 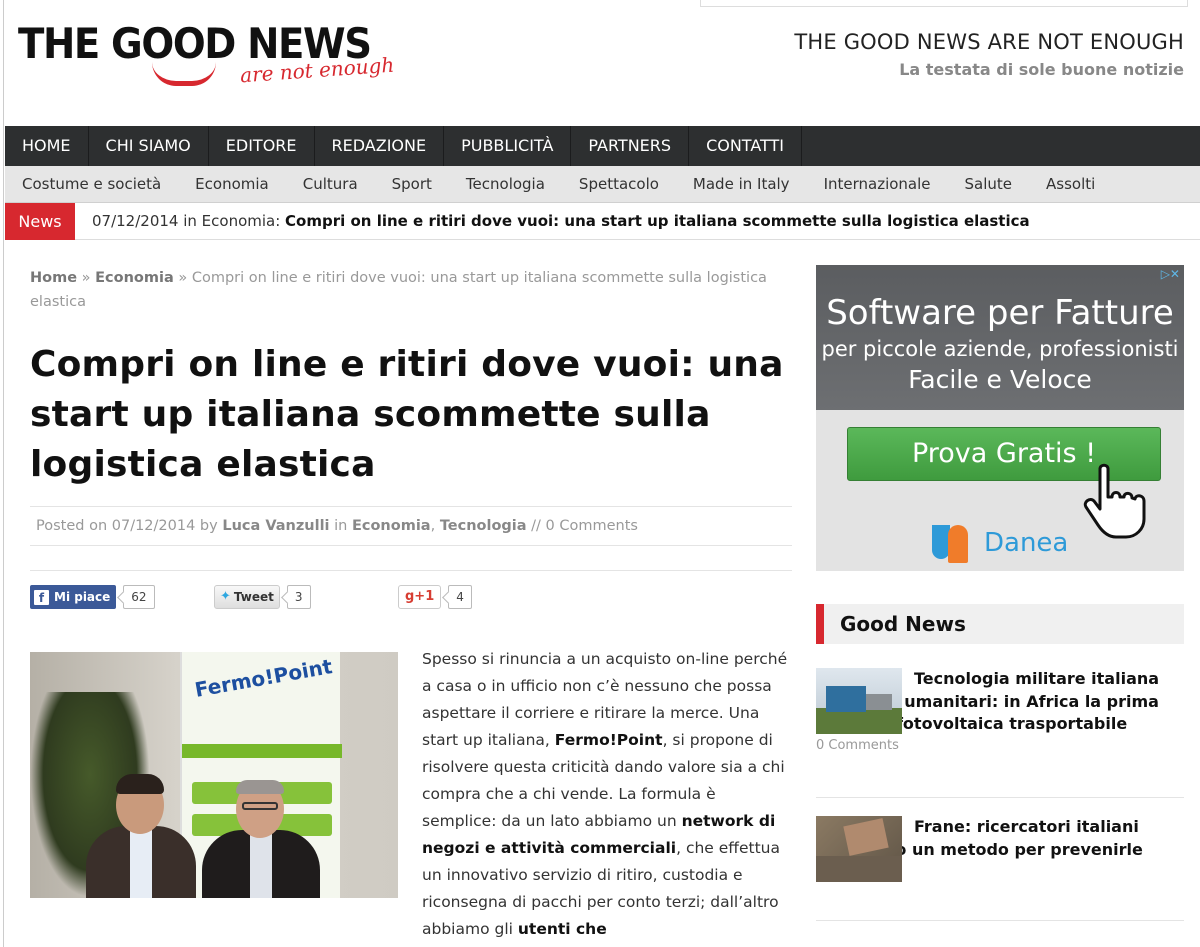 What do you see at coordinates (582, 526) in the screenshot?
I see `comments-link: // 0 Comments` at bounding box center [582, 526].